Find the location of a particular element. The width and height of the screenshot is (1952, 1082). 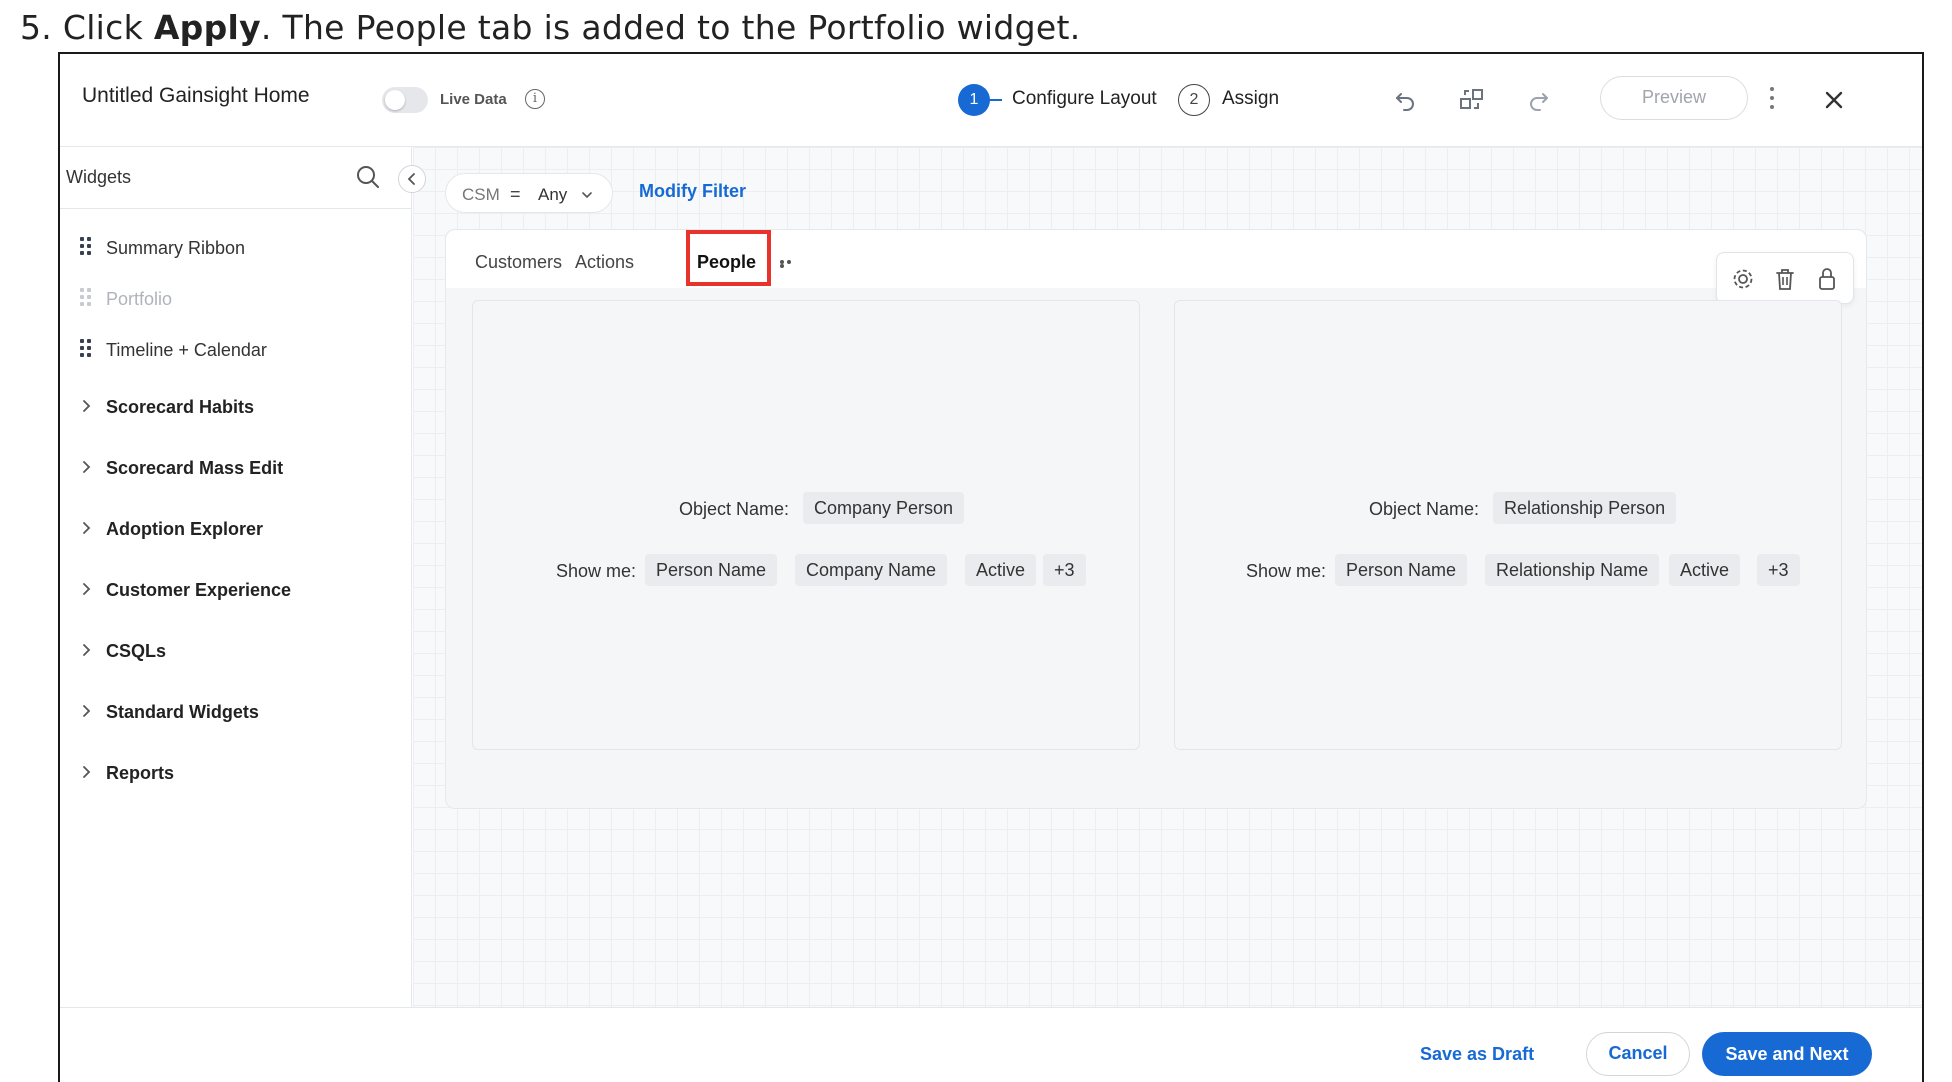

sidebar-item-label: Summary Ribbon is located at coordinates (176, 248).